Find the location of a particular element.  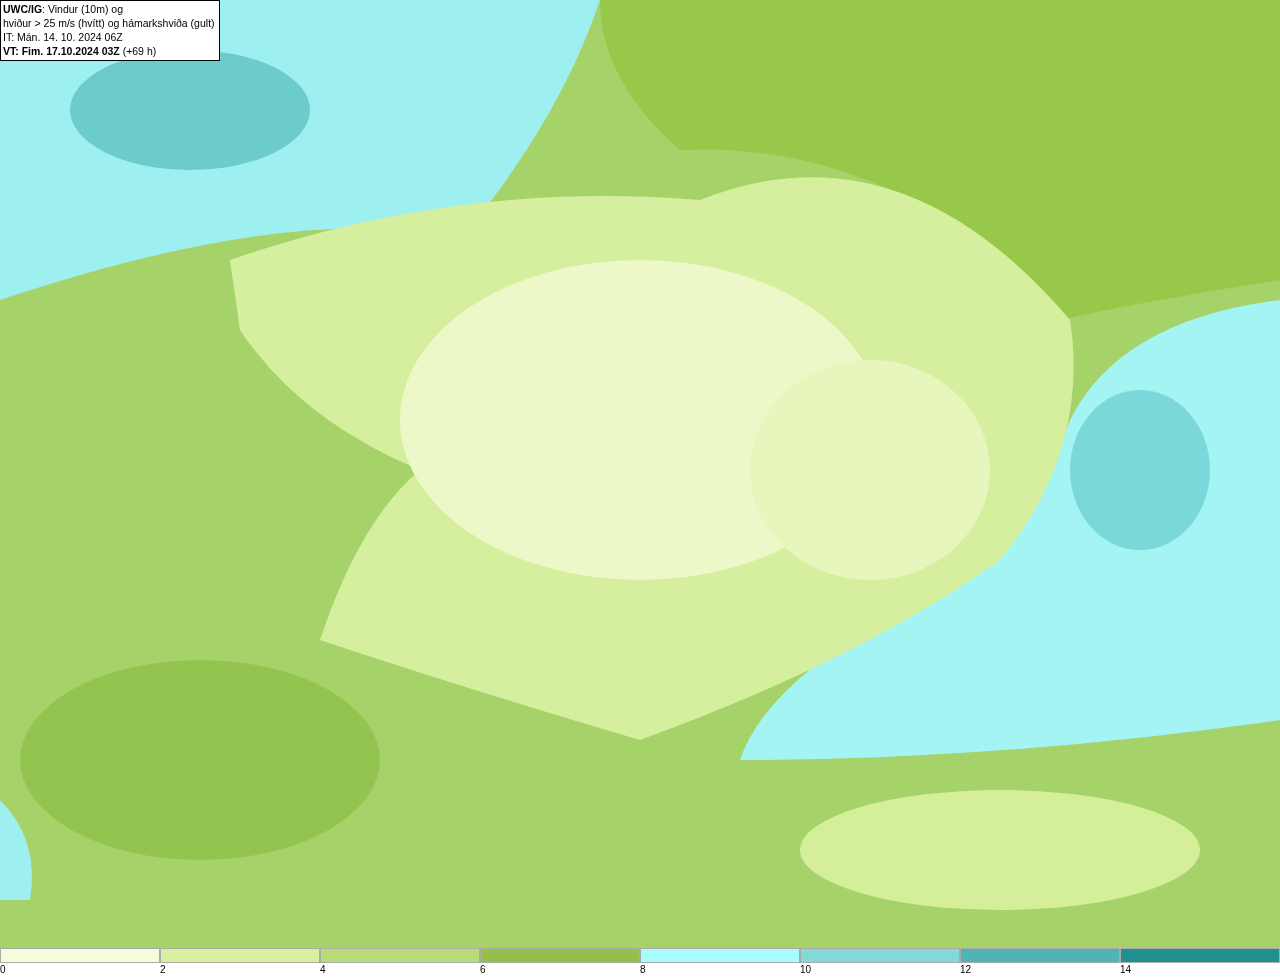

legend-text: VT: Fim. 17.10.2024 03Z (+69 h) is located at coordinates (80, 51).